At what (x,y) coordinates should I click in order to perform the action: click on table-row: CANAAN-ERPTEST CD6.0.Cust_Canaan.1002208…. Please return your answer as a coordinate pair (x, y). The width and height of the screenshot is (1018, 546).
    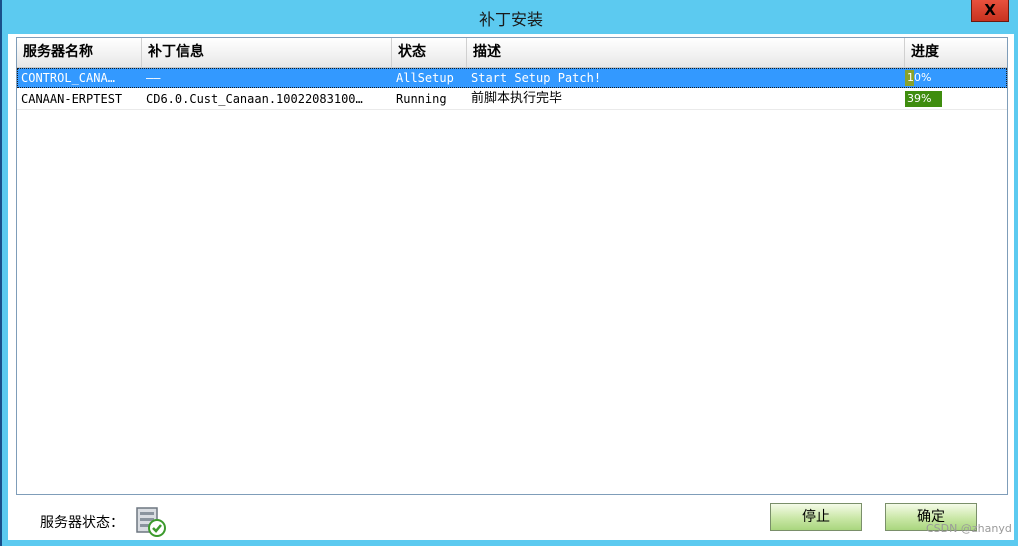
    Looking at the image, I should click on (512, 99).